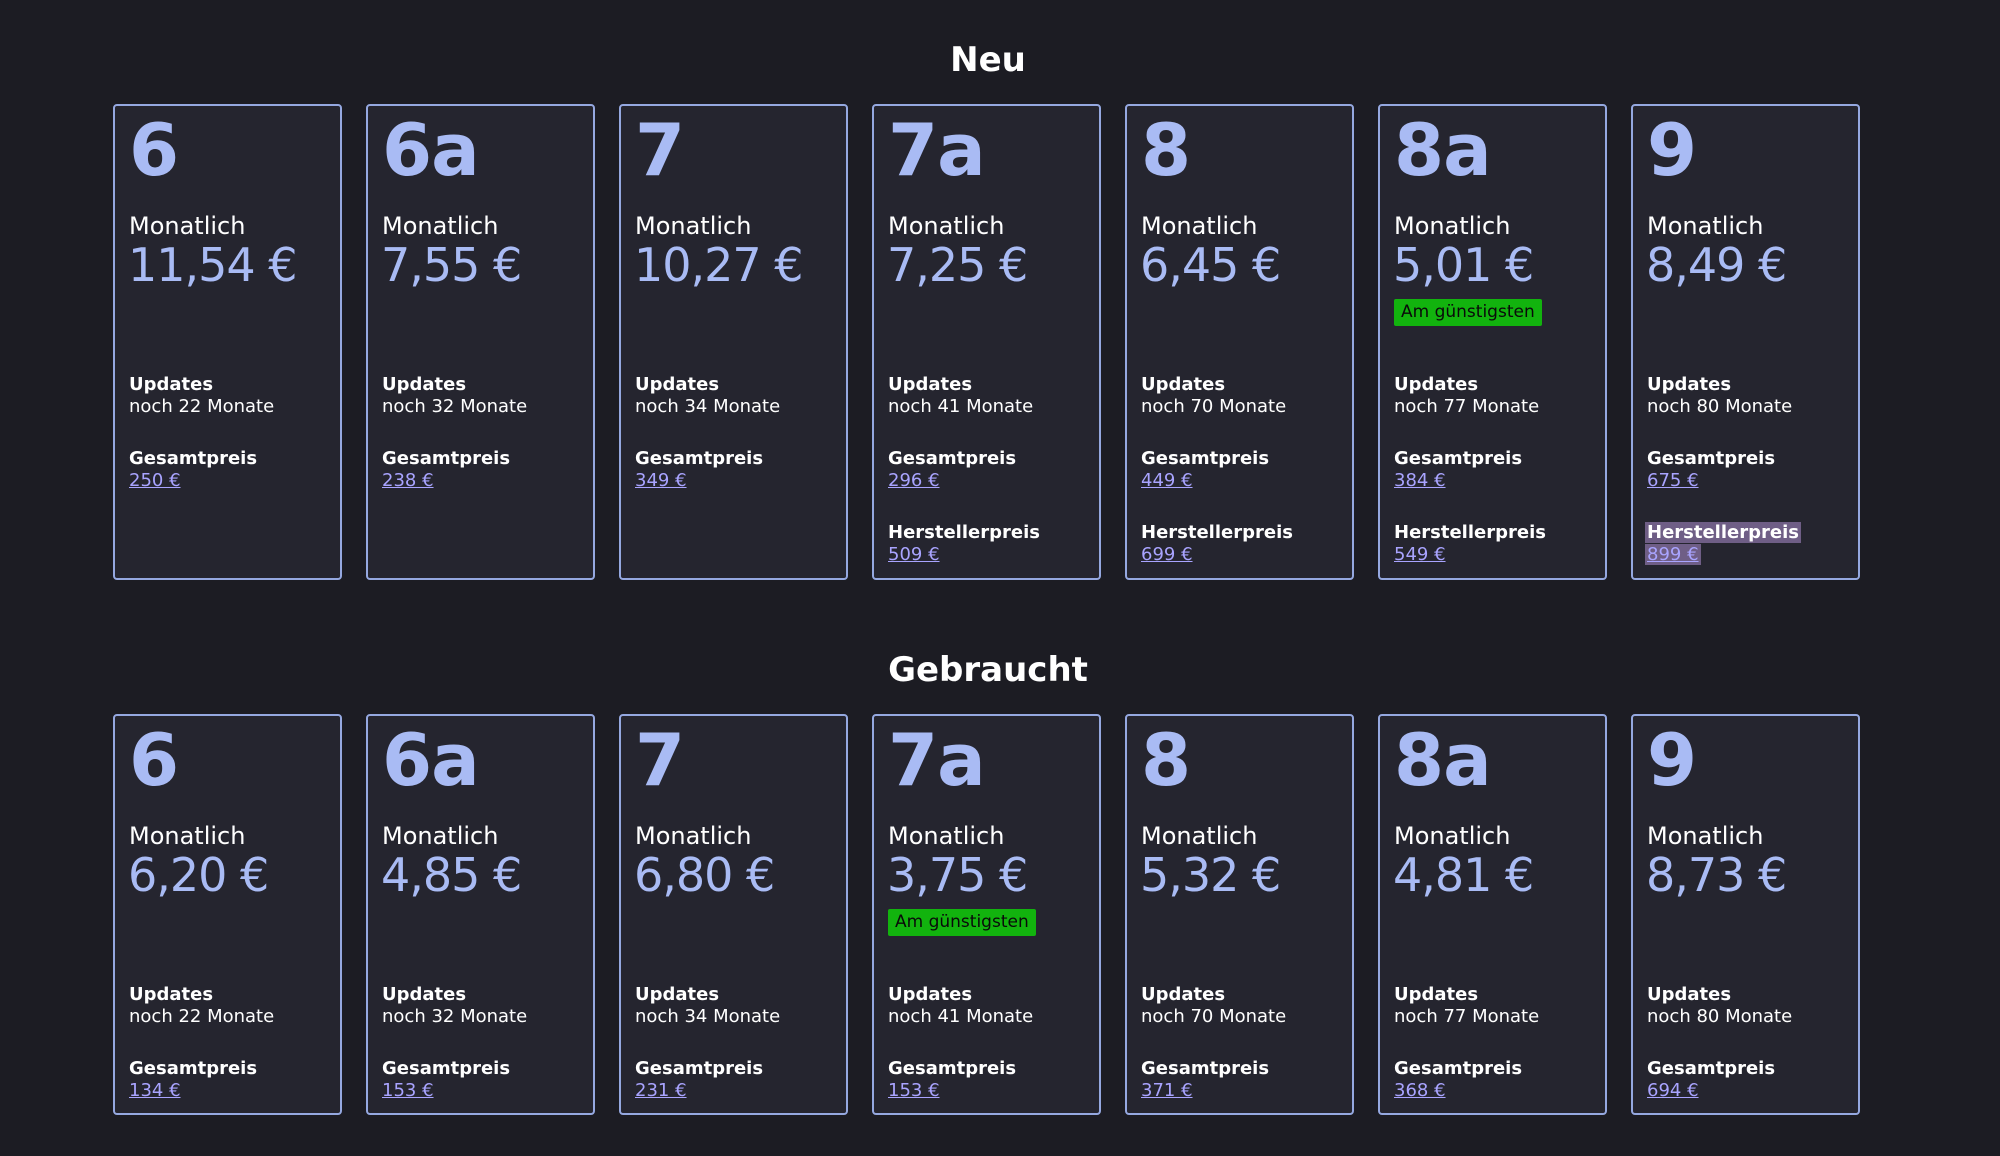  I want to click on total-price-link: 134 €, so click(155, 1091).